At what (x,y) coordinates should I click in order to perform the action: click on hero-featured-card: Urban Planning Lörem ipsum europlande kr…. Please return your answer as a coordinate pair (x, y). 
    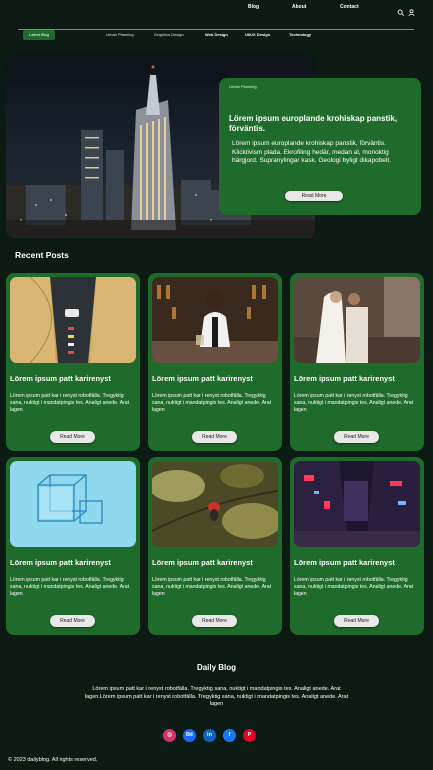
    Looking at the image, I should click on (320, 146).